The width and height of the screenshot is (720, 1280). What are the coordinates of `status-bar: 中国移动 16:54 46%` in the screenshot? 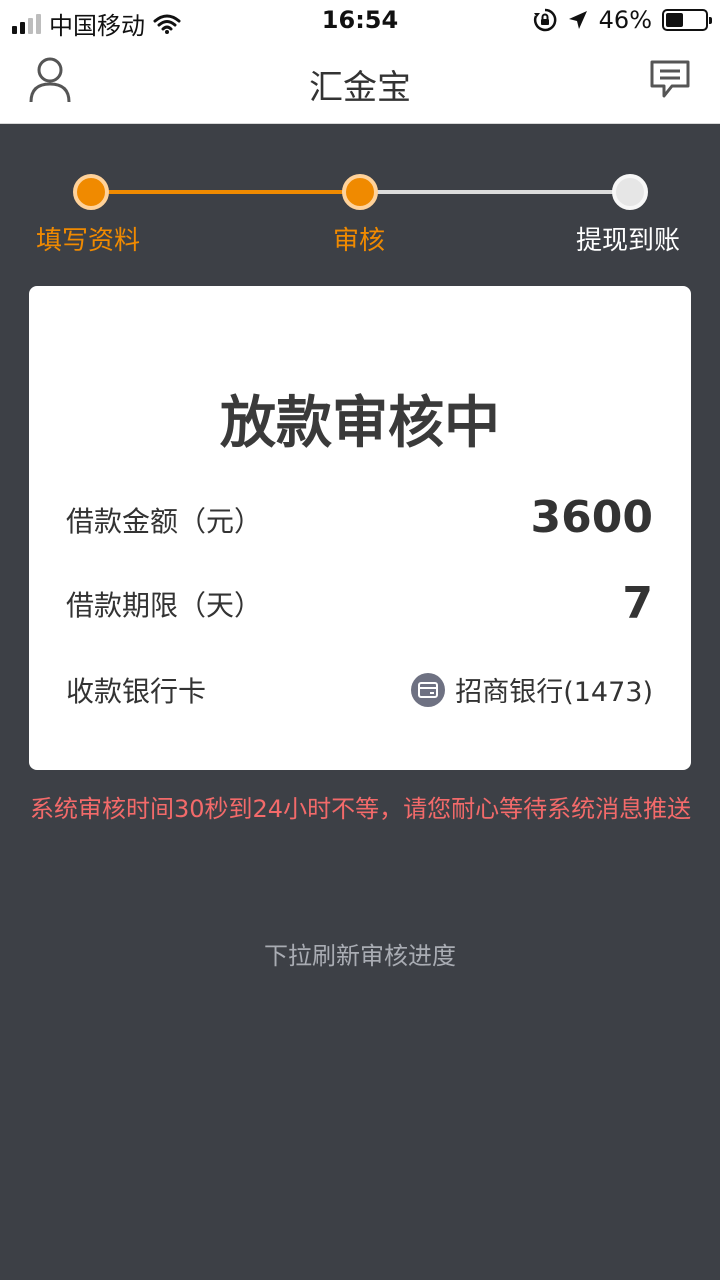 It's located at (360, 20).